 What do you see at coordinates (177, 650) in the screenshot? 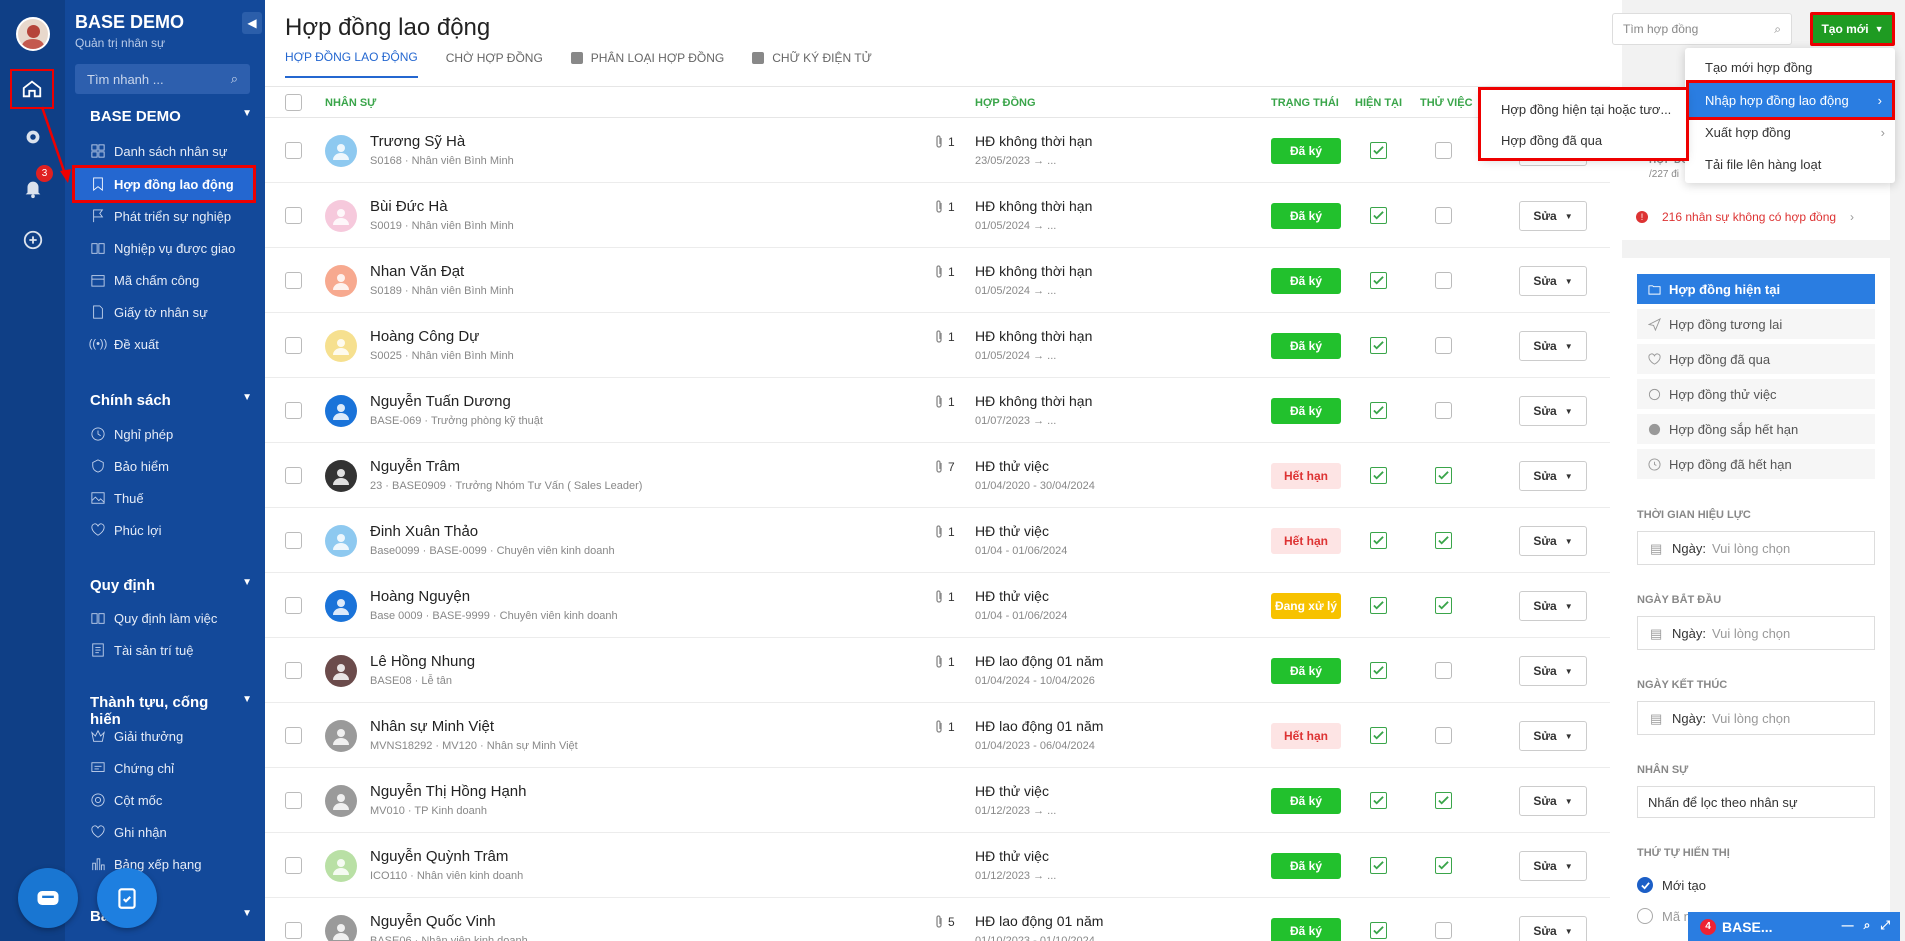
I see `sidebar-item-ip: Tài sản trí tuệ` at bounding box center [177, 650].